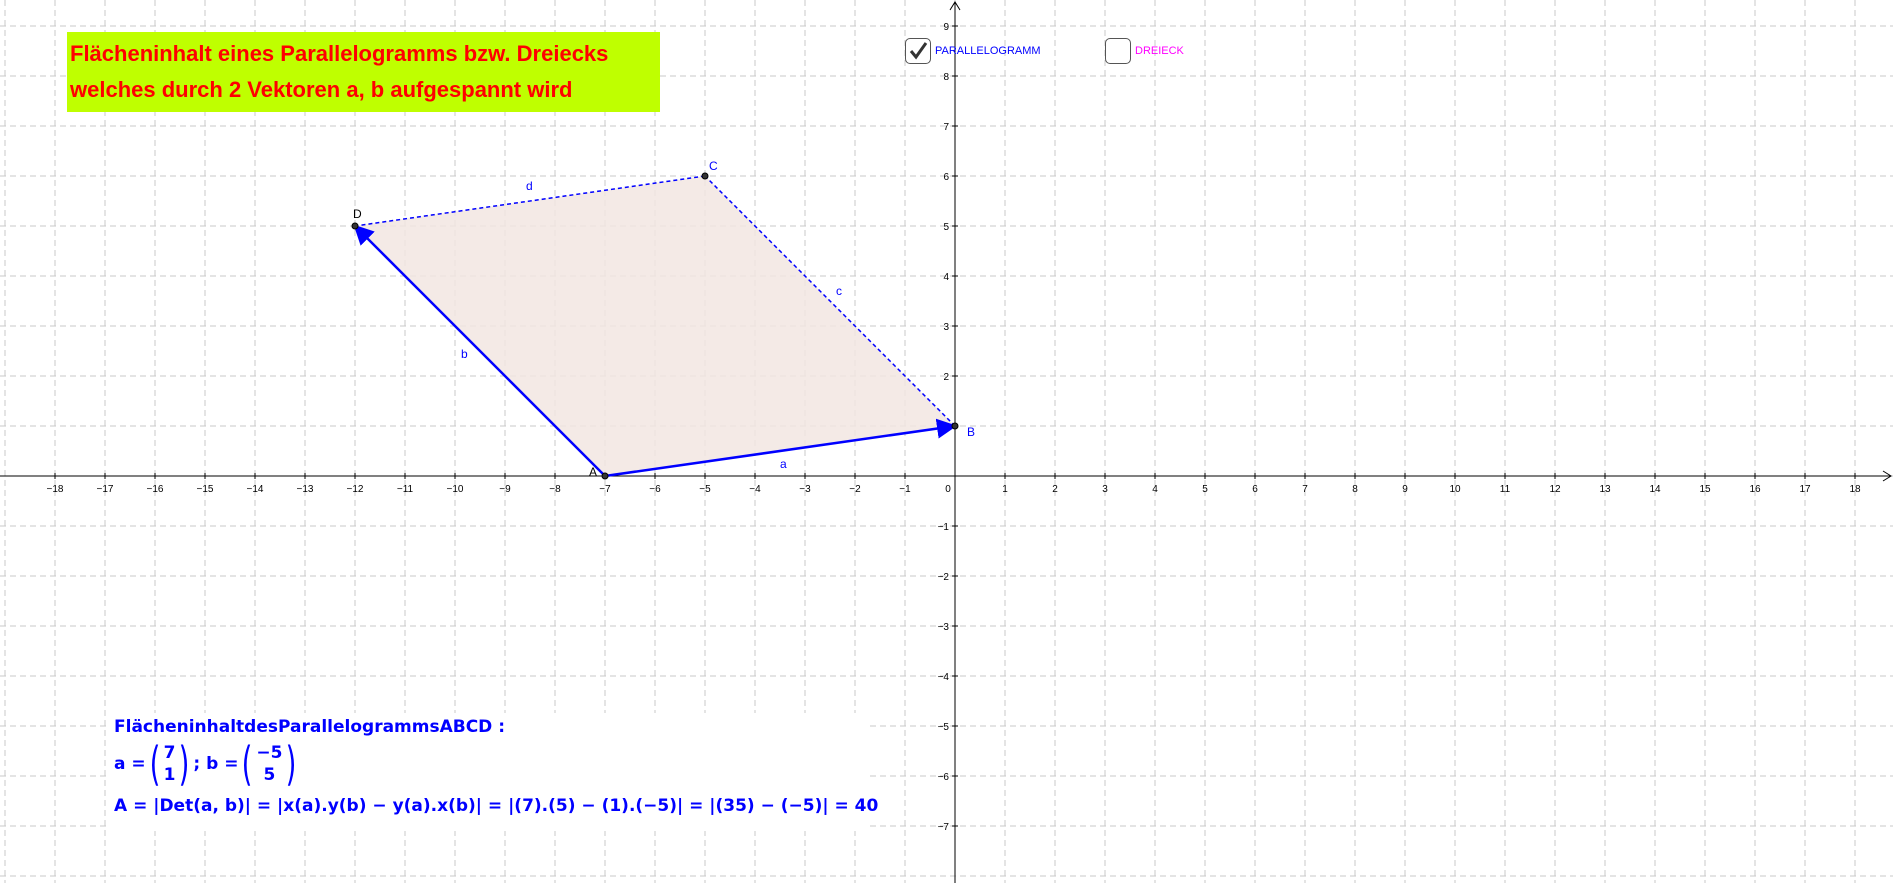 The image size is (1893, 883). I want to click on x-tick-label: 18, so click(1855, 489).